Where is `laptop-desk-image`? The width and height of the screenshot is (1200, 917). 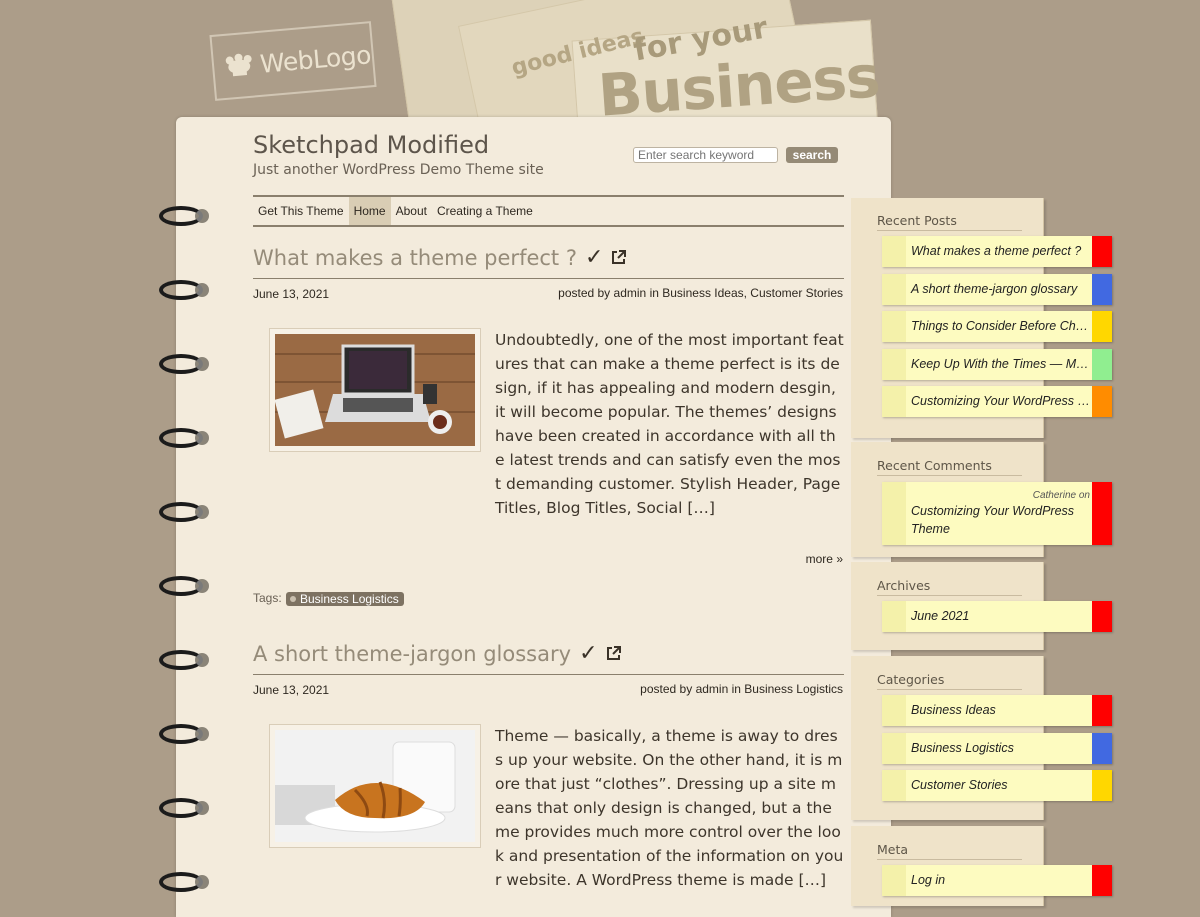 laptop-desk-image is located at coordinates (375, 390).